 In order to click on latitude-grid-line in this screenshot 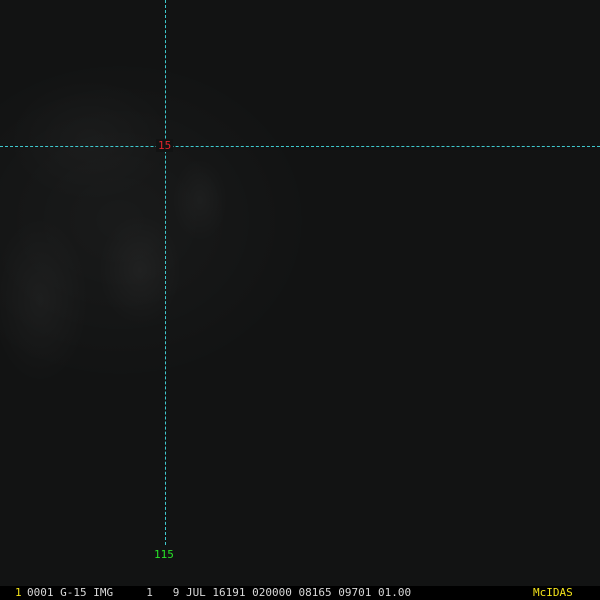, I will do `click(300, 146)`.